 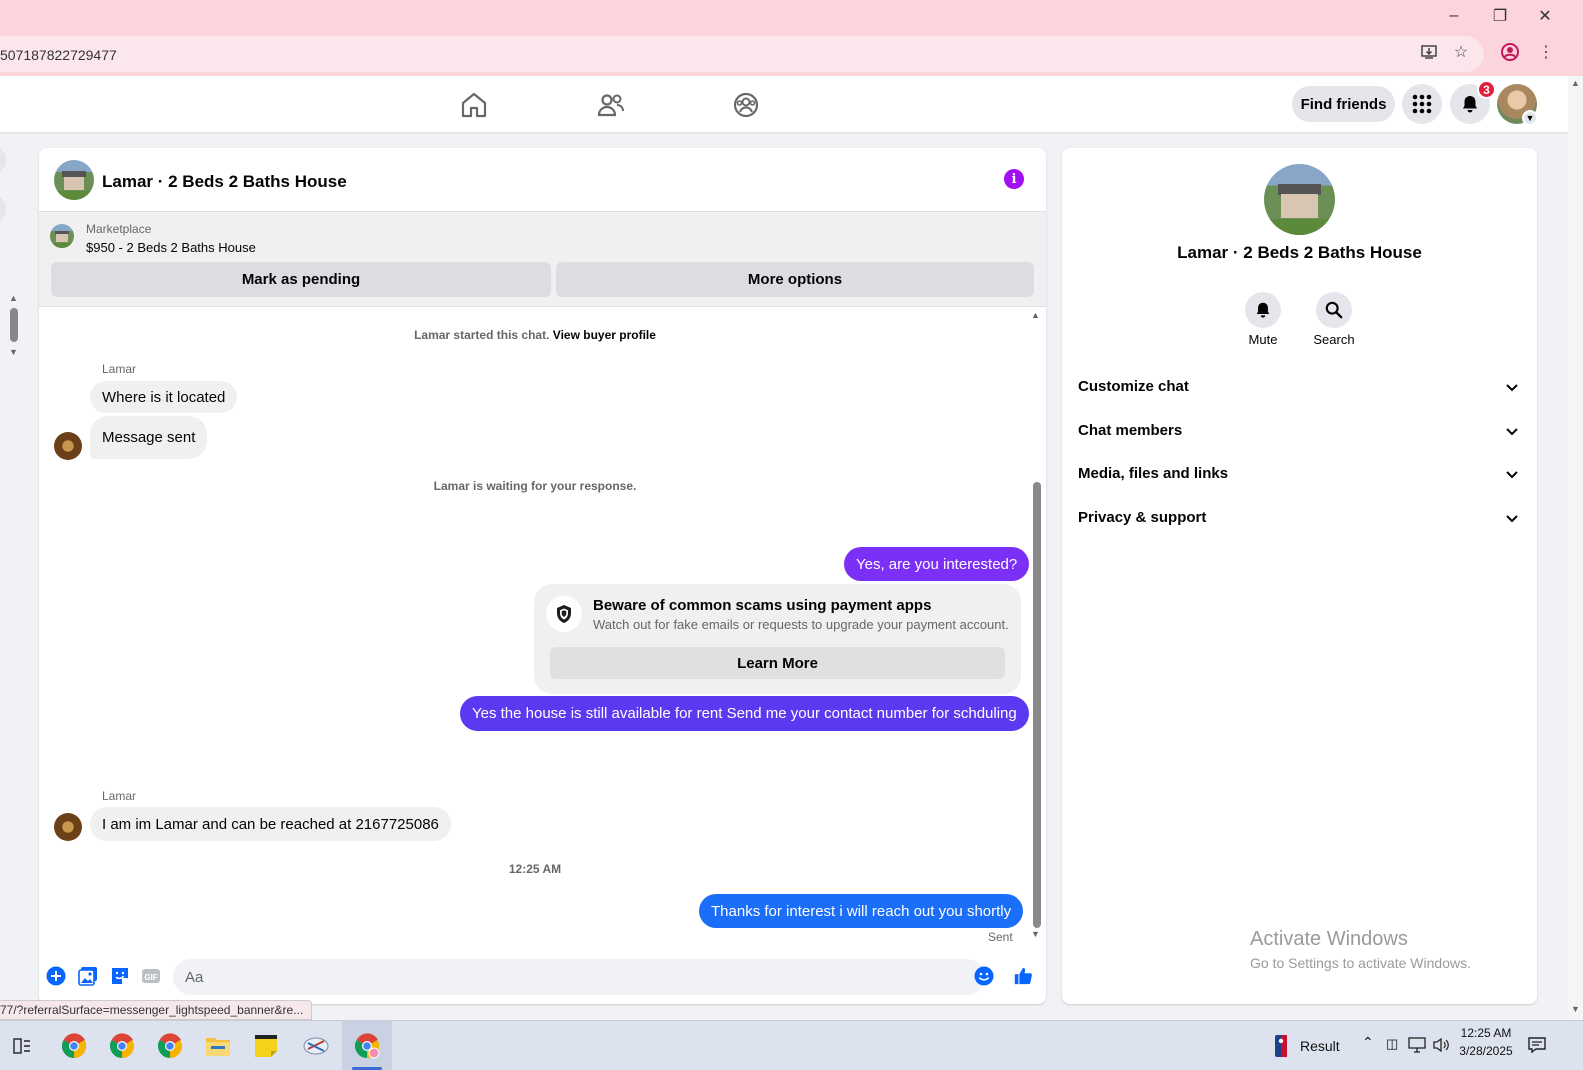 What do you see at coordinates (1299, 199) in the screenshot?
I see `details-listing-avatar` at bounding box center [1299, 199].